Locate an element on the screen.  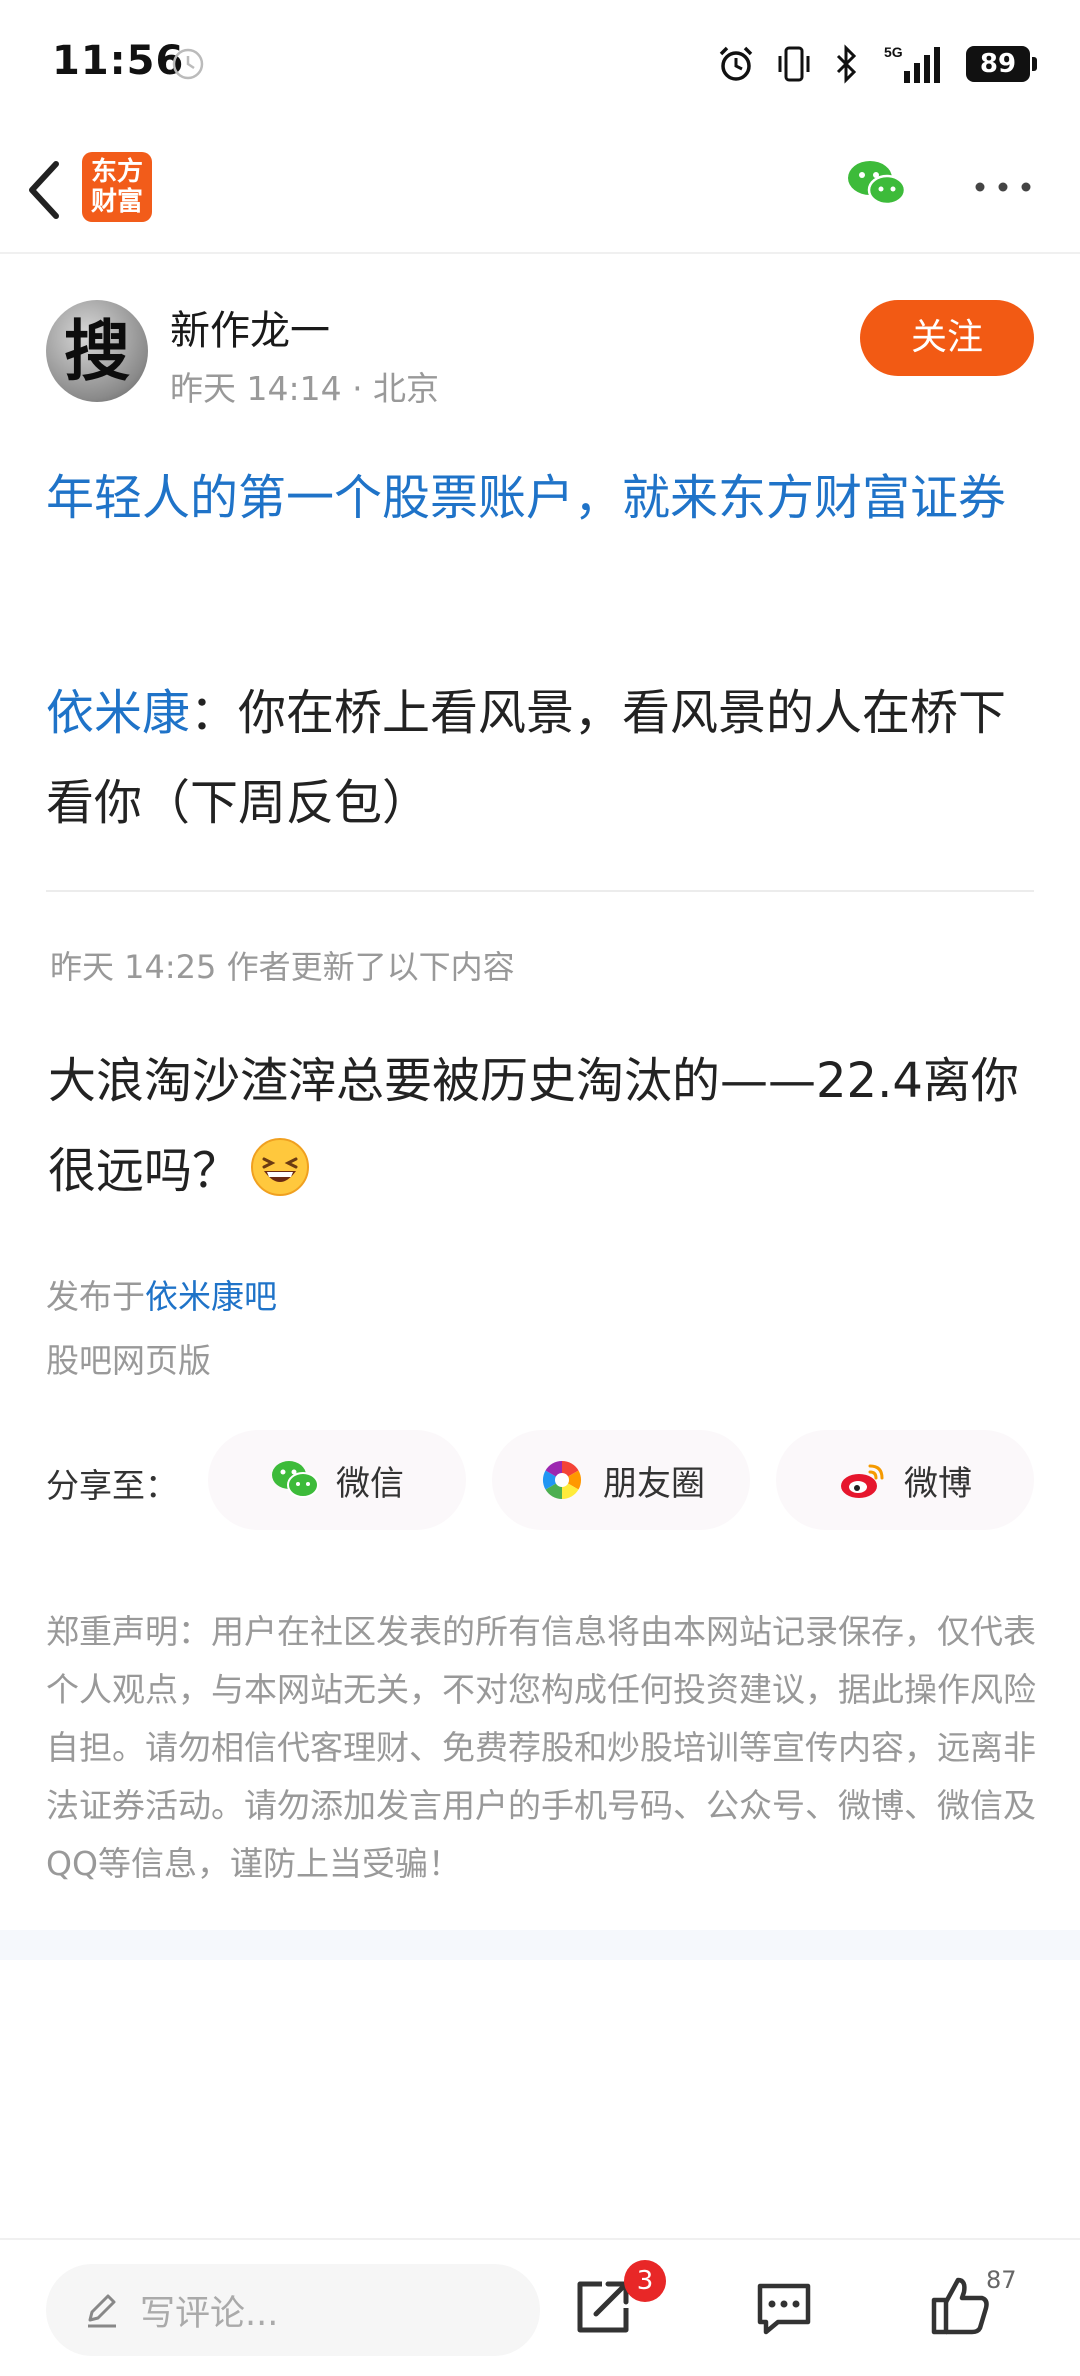
bottom-action-bar: 写评论... 3 87 is located at coordinates (540, 2307).